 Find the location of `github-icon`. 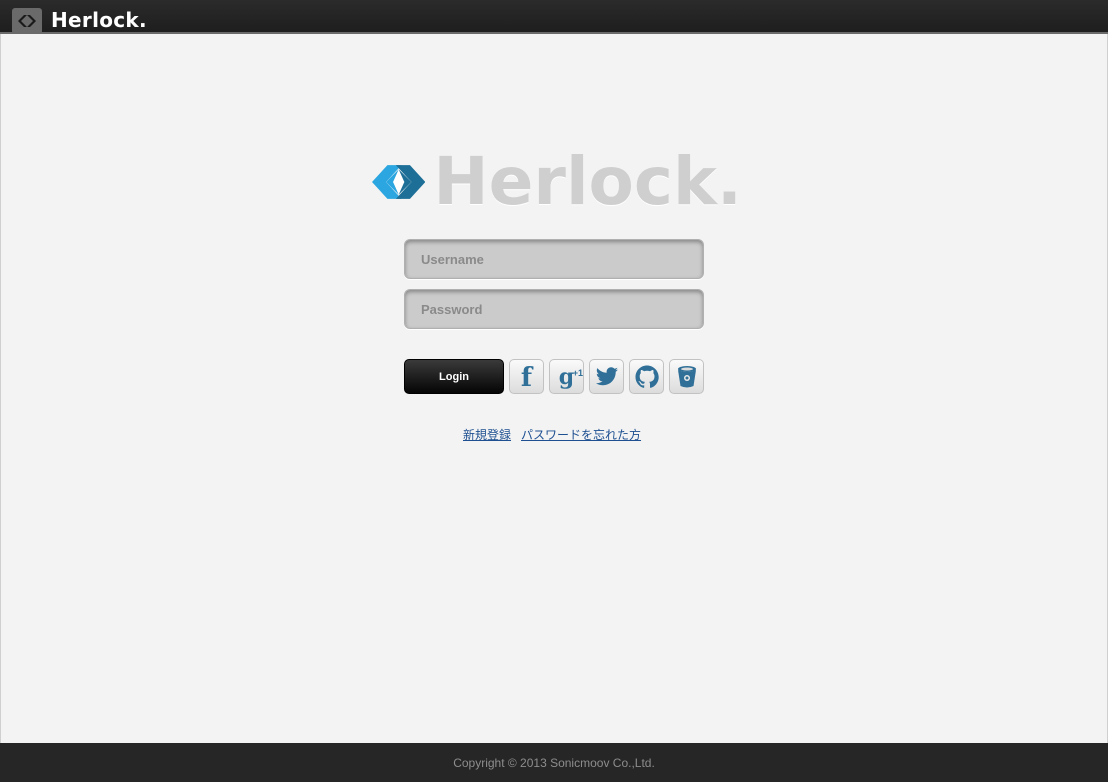

github-icon is located at coordinates (647, 376).